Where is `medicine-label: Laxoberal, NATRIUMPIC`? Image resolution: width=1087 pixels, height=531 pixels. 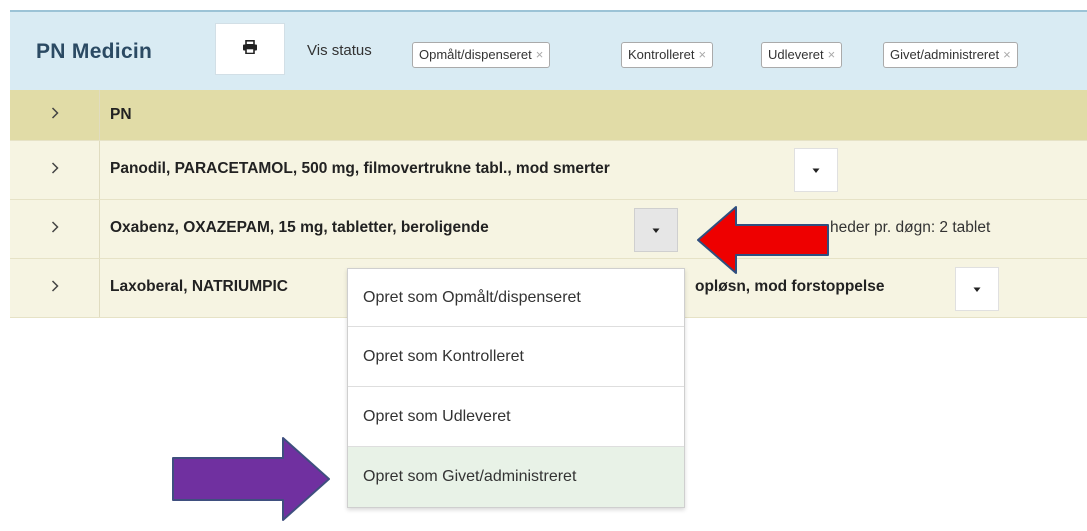 medicine-label: Laxoberal, NATRIUMPIC is located at coordinates (199, 286).